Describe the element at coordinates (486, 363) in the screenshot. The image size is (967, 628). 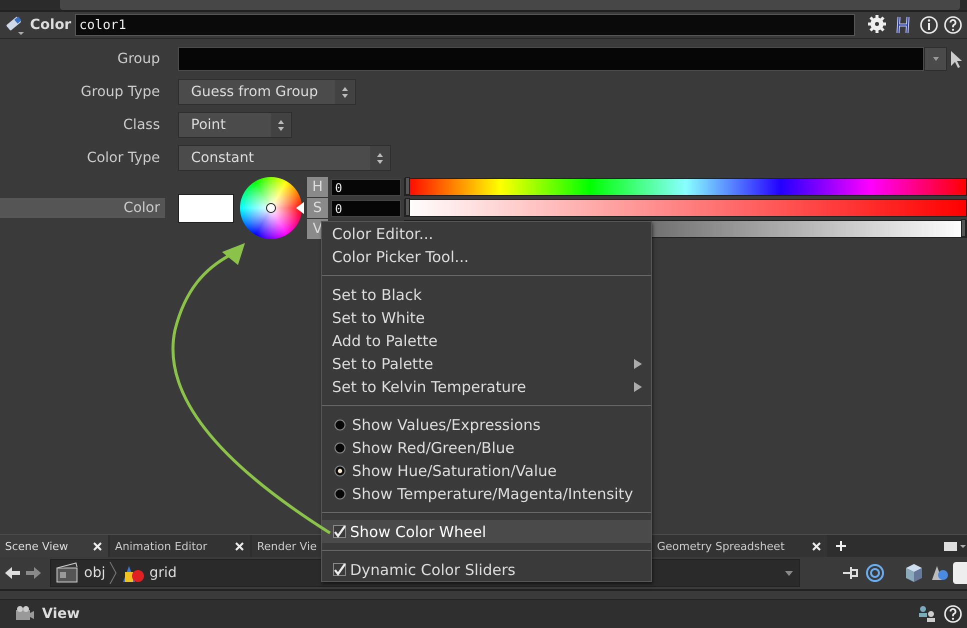
I see `menu-item: Set to Palette` at that location.